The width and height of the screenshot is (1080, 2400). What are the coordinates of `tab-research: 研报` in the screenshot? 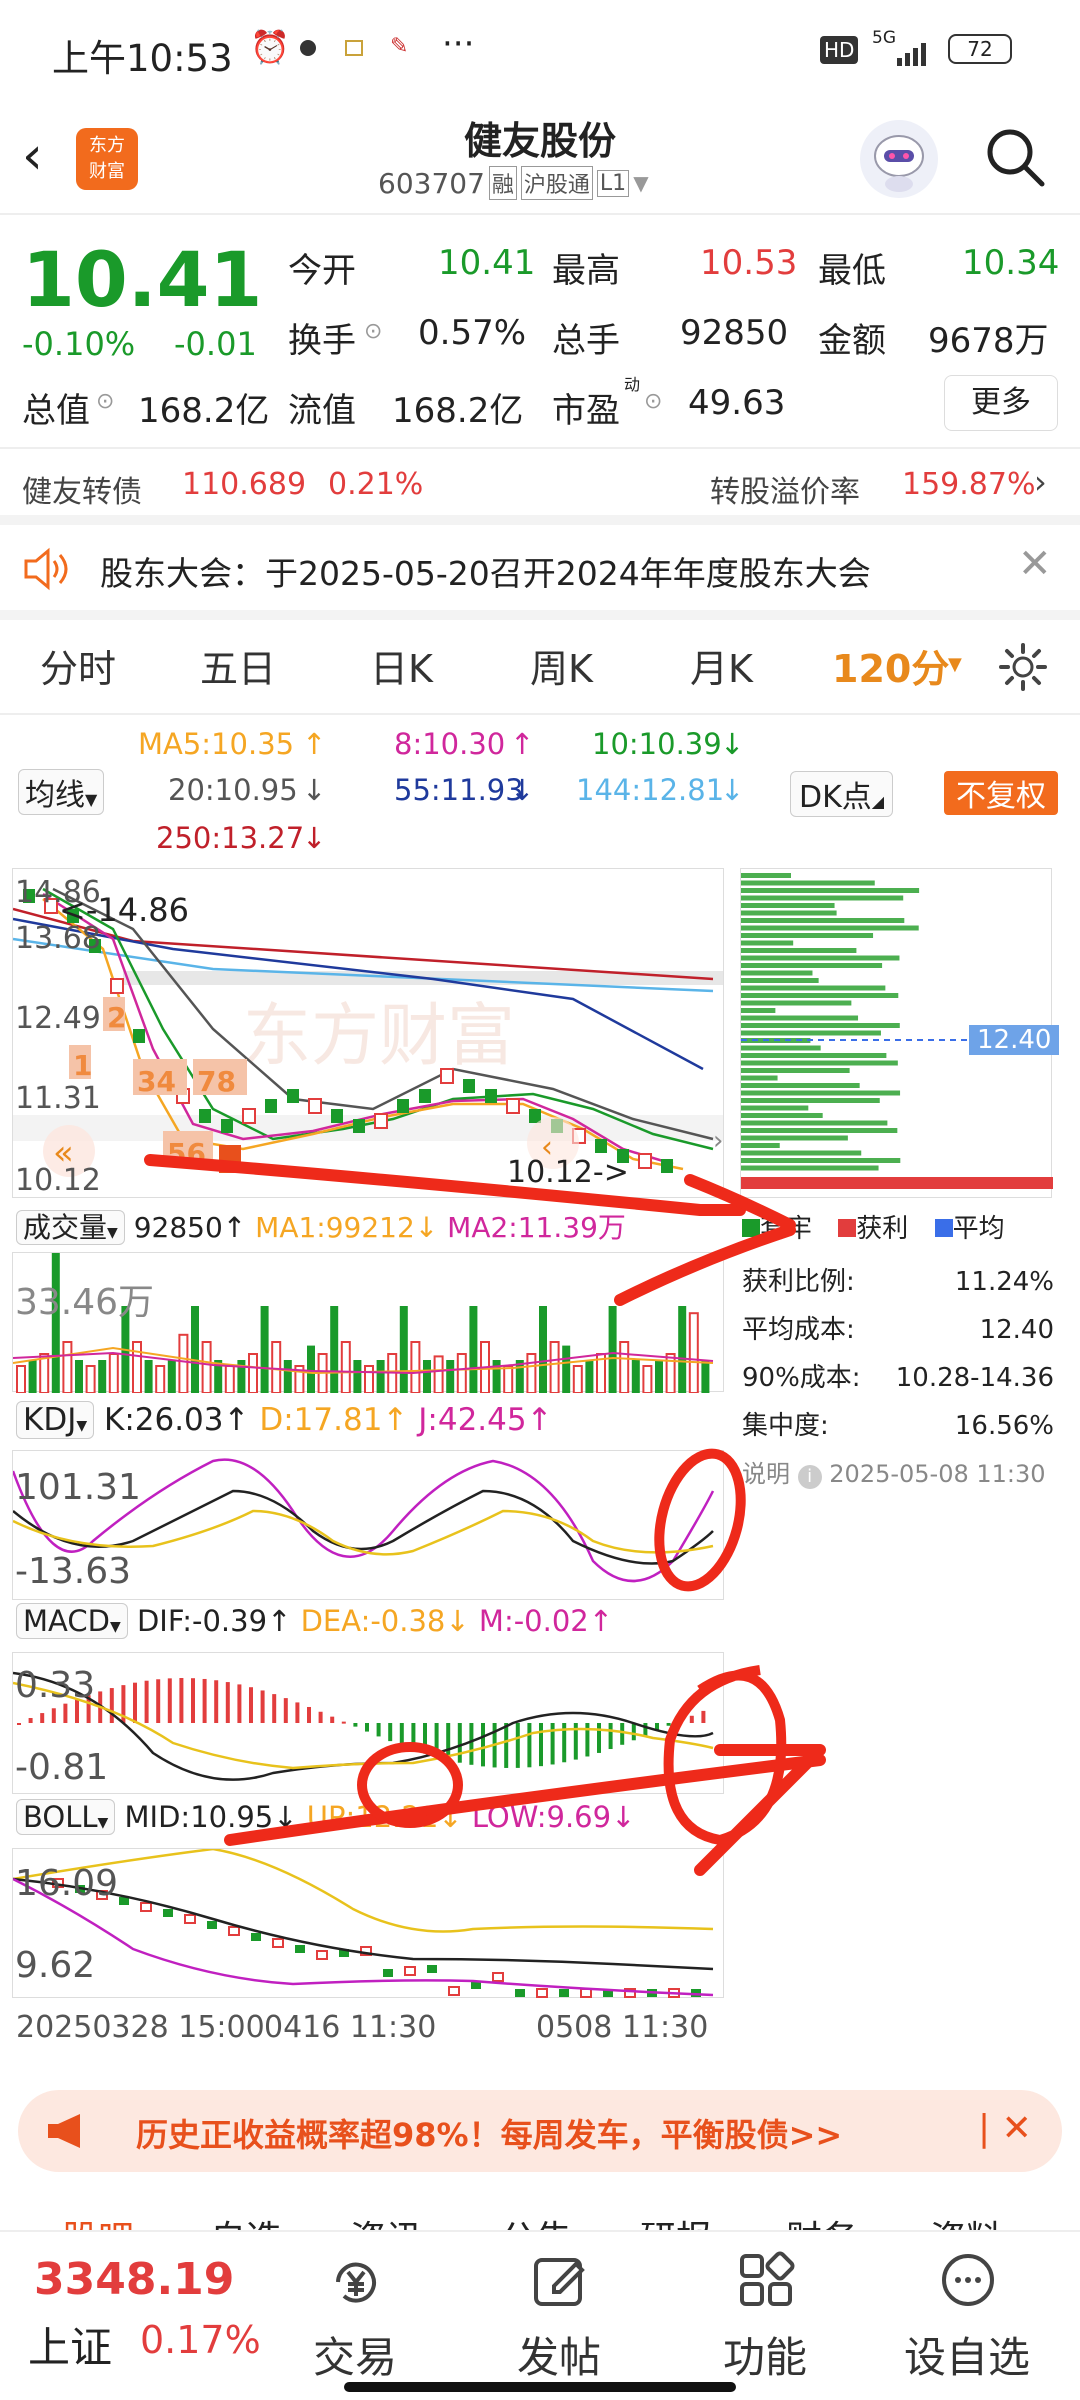 It's located at (676, 2220).